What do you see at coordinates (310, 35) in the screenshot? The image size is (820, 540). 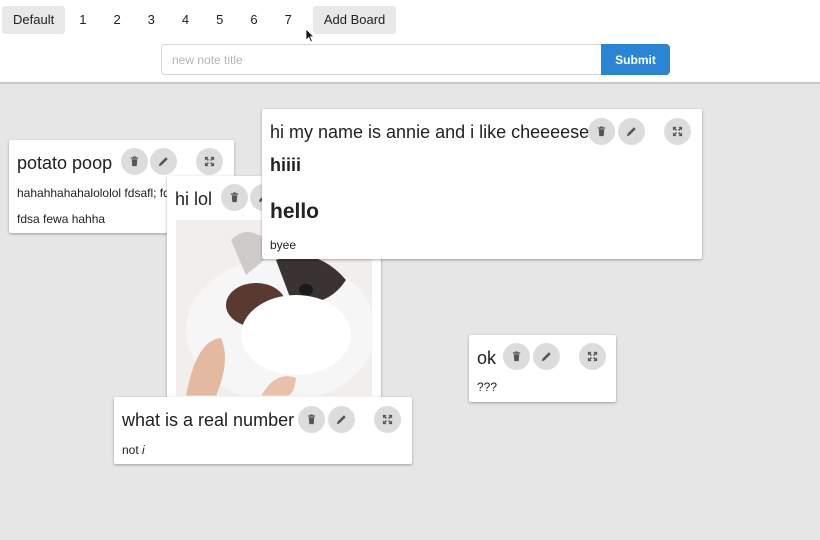 I see `mouse-cursor-icon` at bounding box center [310, 35].